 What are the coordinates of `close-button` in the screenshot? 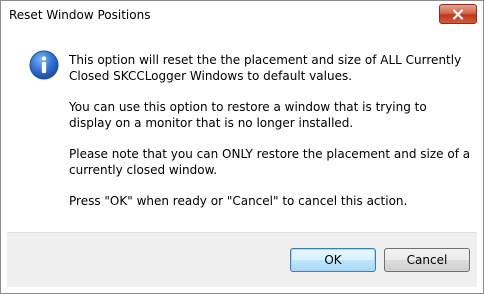 It's located at (458, 14).